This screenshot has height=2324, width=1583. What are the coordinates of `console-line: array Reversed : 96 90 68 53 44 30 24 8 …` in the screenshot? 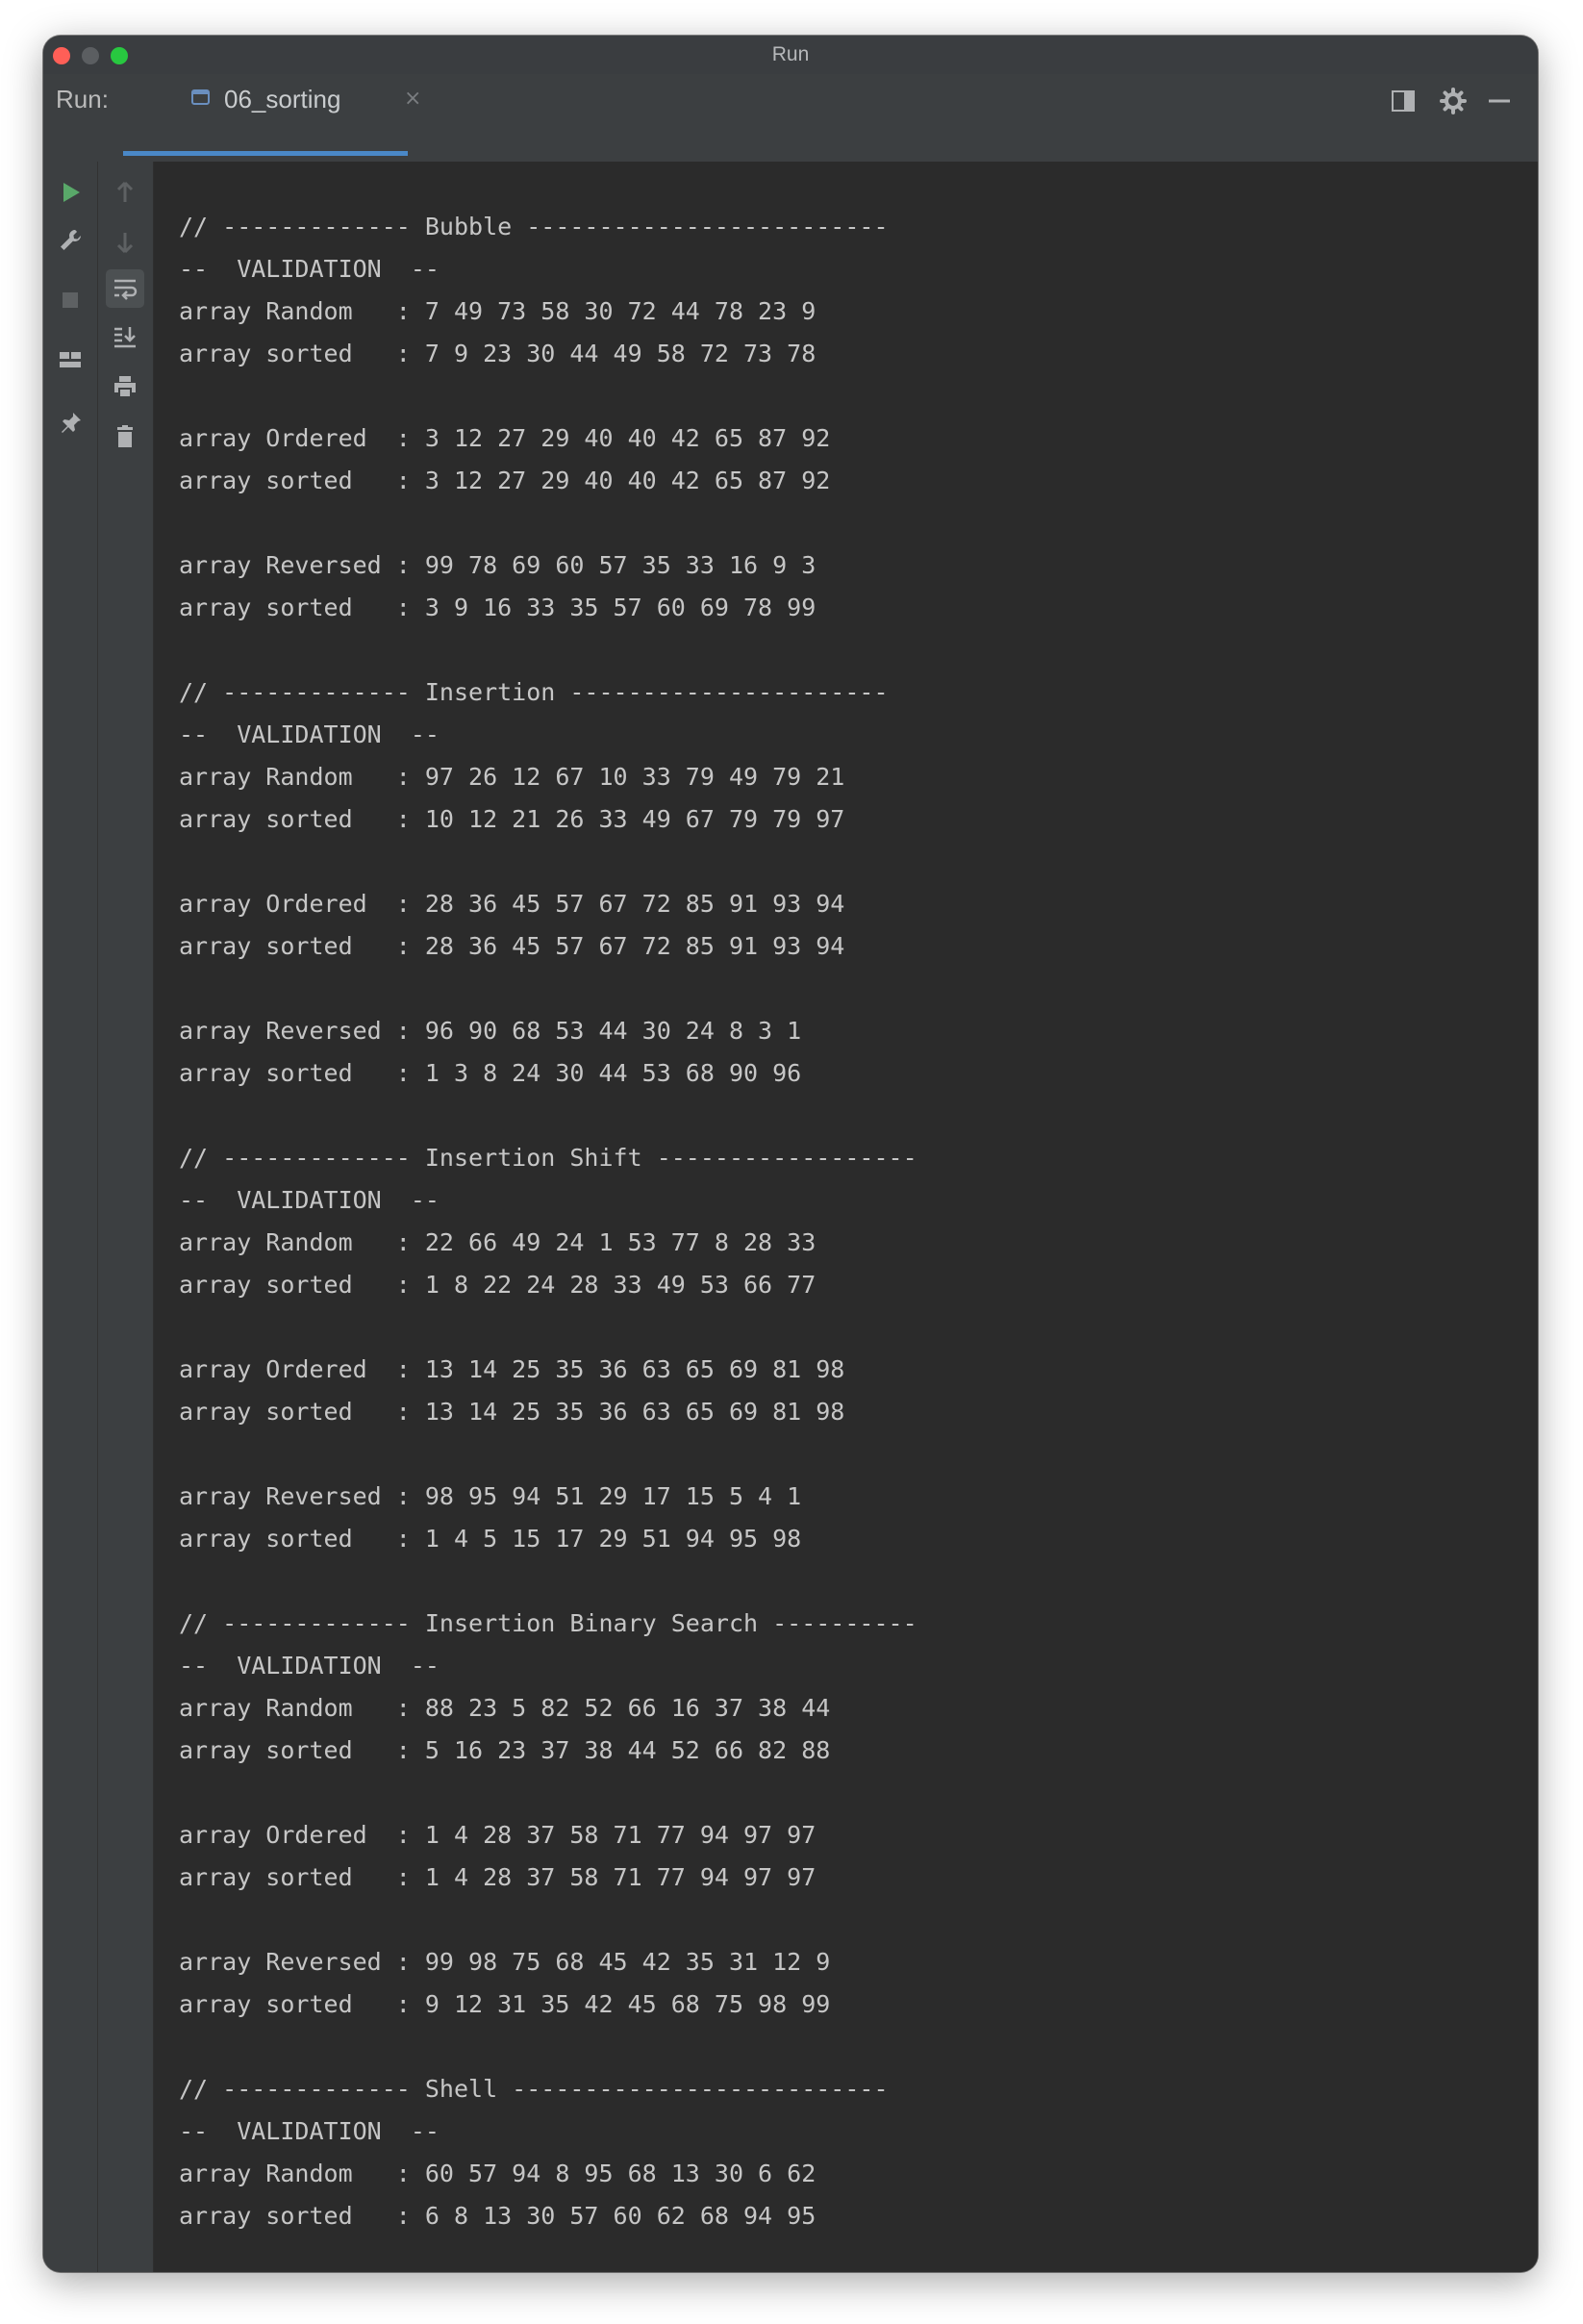 It's located at (490, 1031).